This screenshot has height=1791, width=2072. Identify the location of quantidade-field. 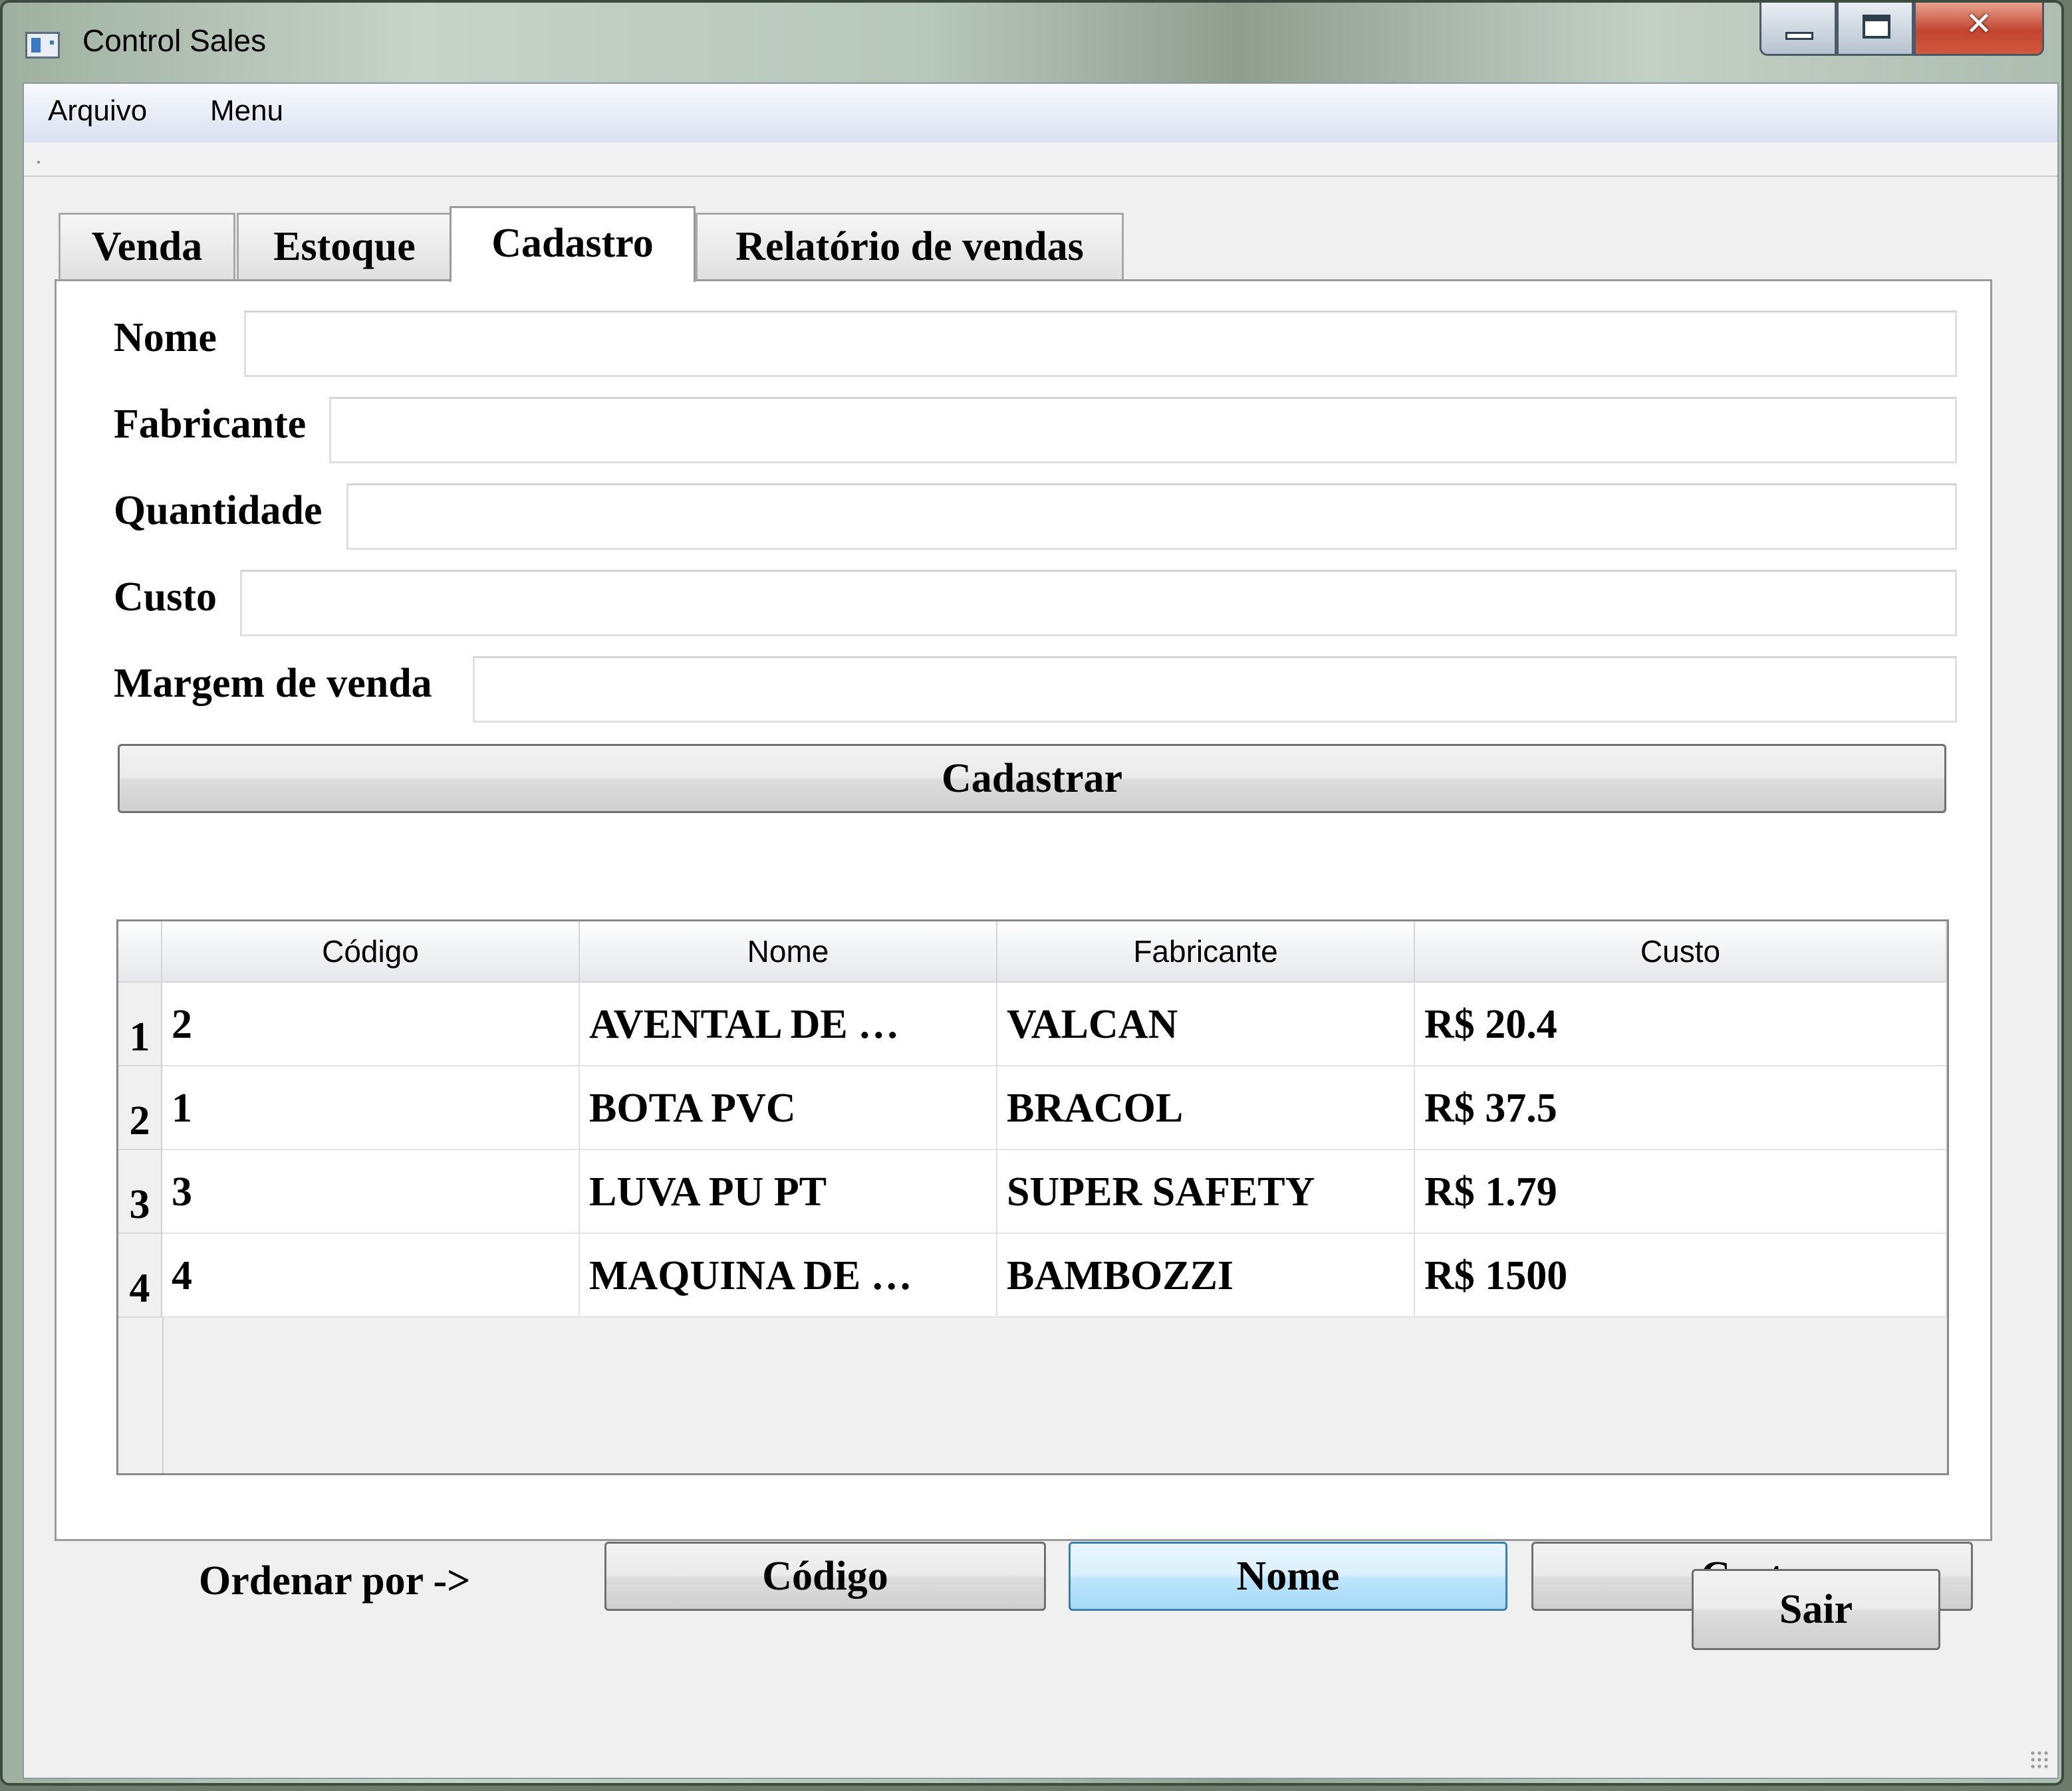
(1151, 516).